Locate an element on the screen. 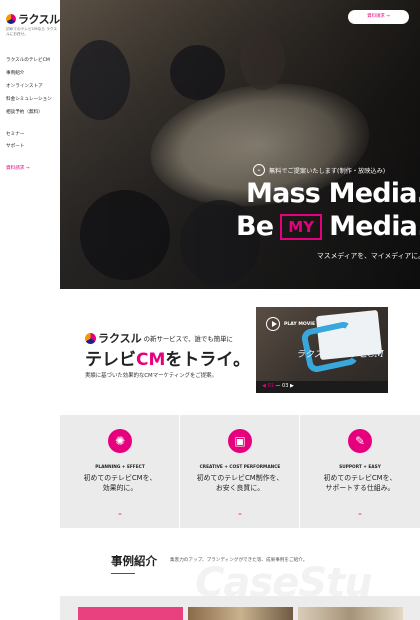 The width and height of the screenshot is (420, 620). logo-text: ラクスル is located at coordinates (39, 19).